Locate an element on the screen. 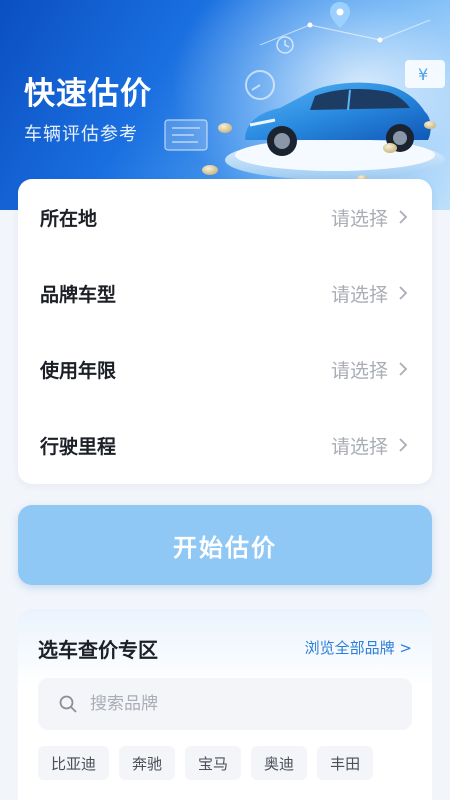 This screenshot has height=800, width=450. brand-search-box is located at coordinates (225, 704).